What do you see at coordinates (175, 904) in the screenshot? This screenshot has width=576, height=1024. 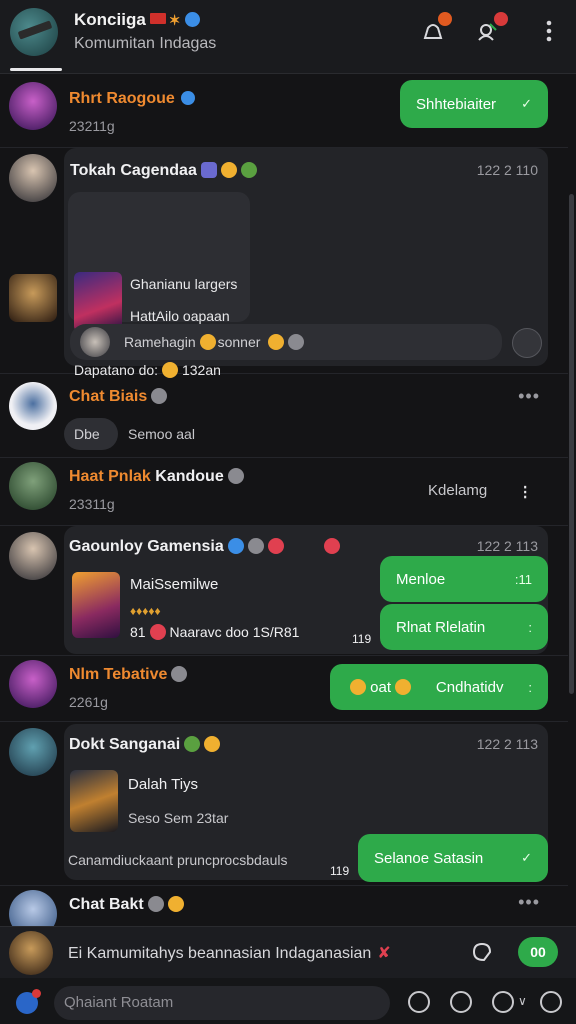 I see `clap-icon` at bounding box center [175, 904].